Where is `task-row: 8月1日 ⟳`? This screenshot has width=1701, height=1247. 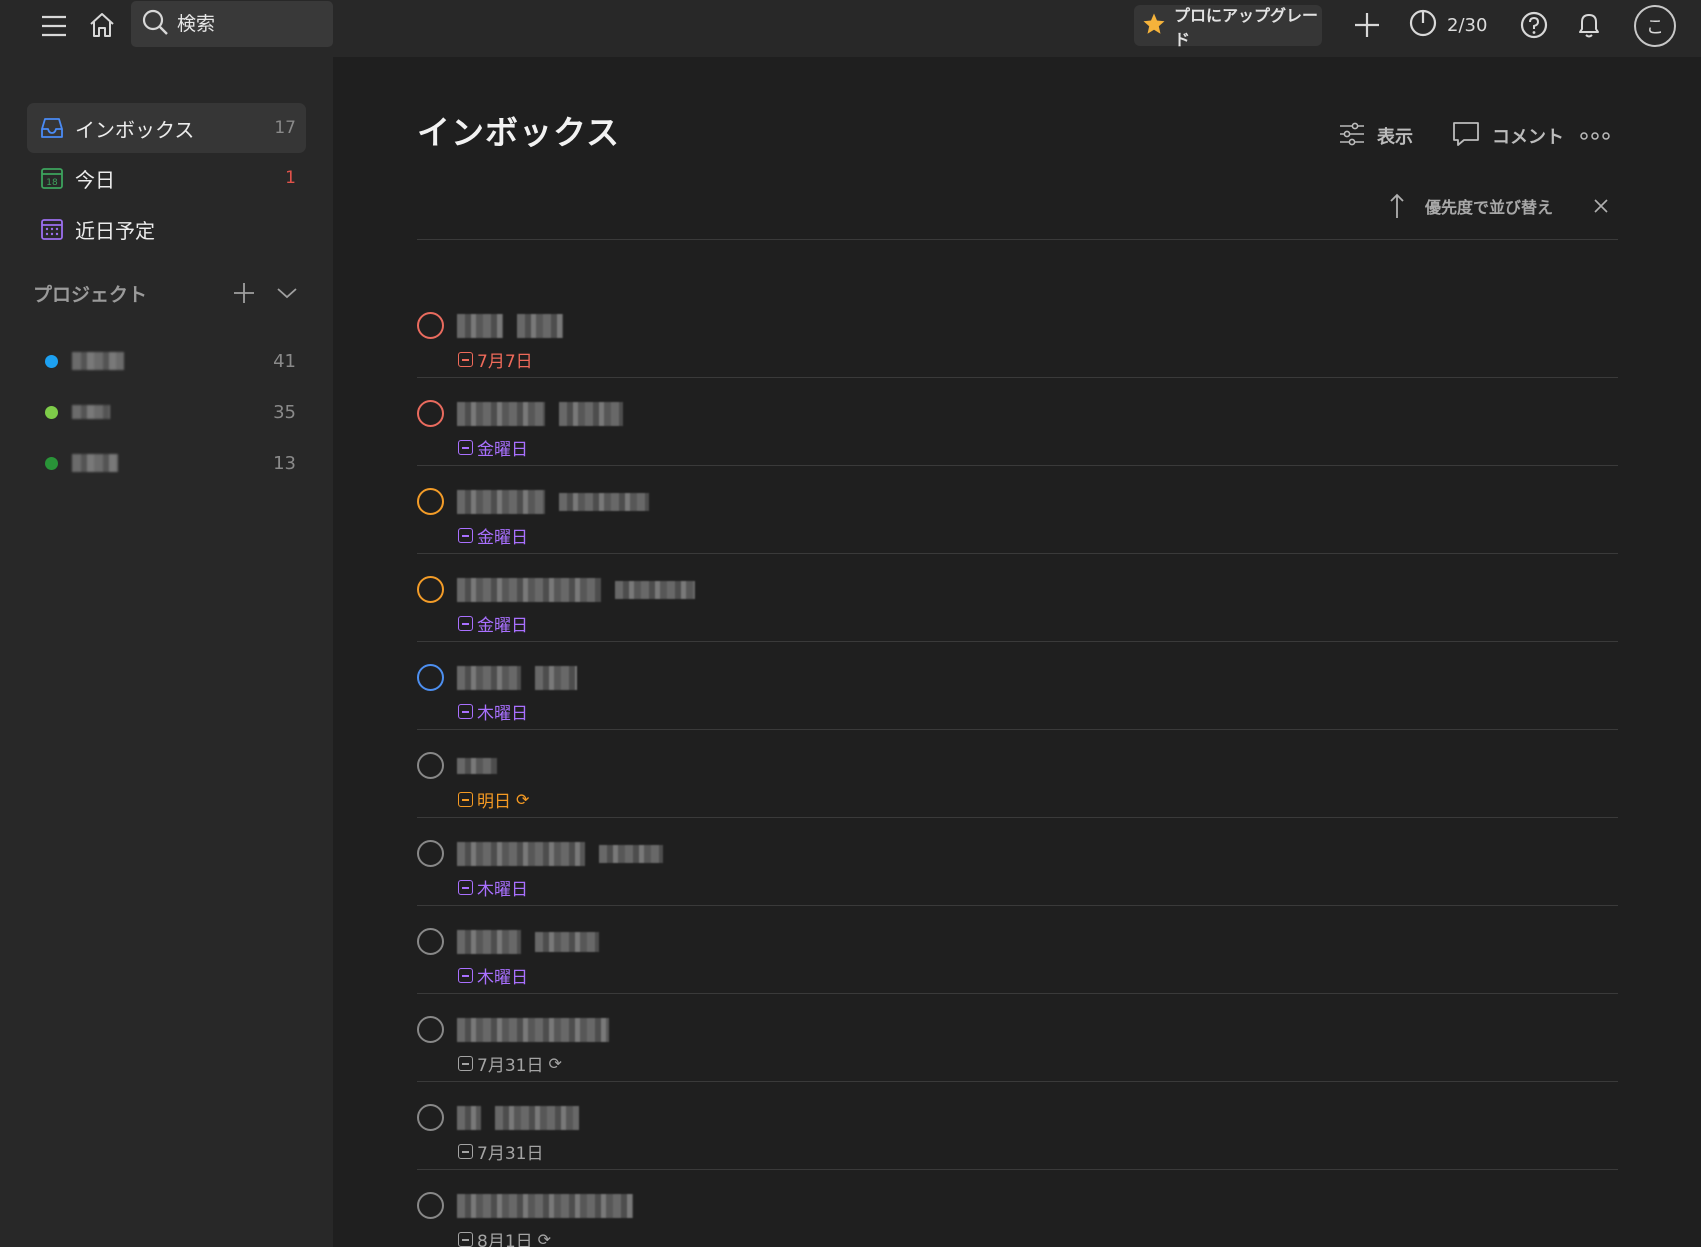 task-row: 8月1日 ⟳ is located at coordinates (1017, 1208).